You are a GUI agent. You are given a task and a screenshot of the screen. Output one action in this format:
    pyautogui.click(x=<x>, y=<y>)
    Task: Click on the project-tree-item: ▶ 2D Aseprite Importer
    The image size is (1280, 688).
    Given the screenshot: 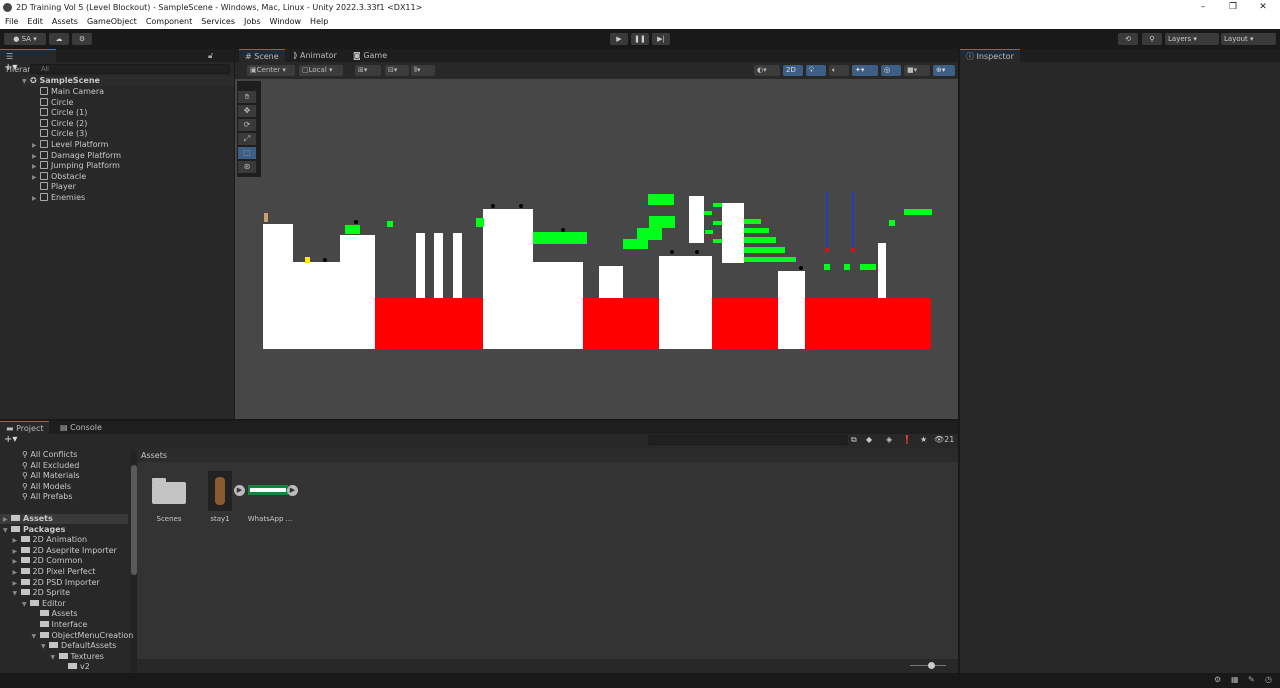 What is the action you would take?
    pyautogui.click(x=65, y=551)
    